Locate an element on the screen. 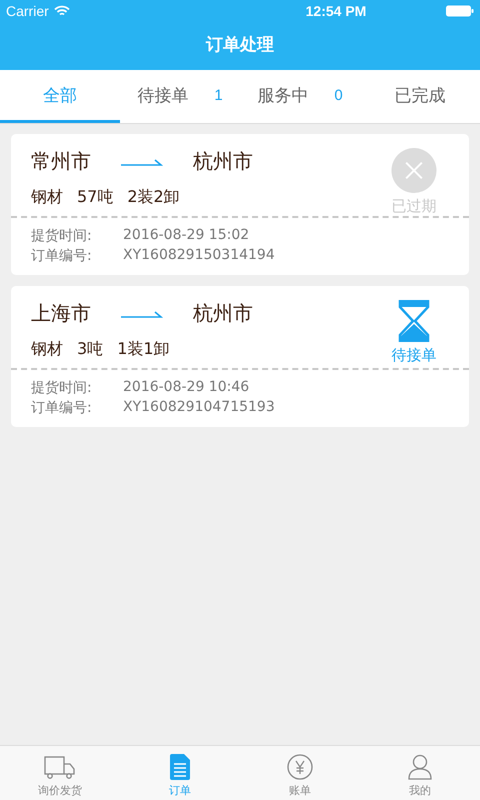  wifi-icon is located at coordinates (62, 11).